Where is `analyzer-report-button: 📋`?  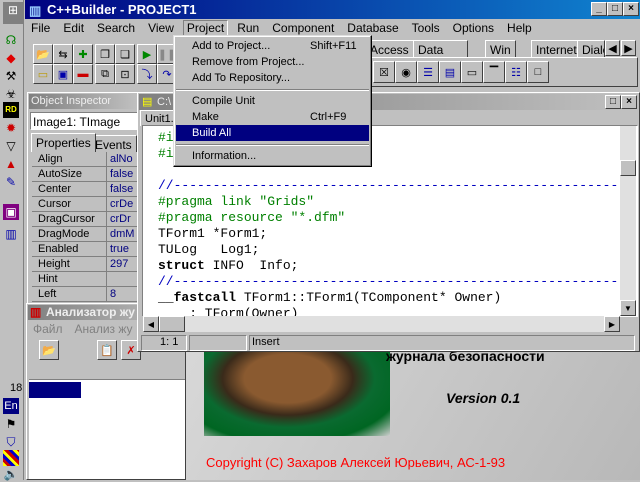
analyzer-report-button: 📋 is located at coordinates (107, 350).